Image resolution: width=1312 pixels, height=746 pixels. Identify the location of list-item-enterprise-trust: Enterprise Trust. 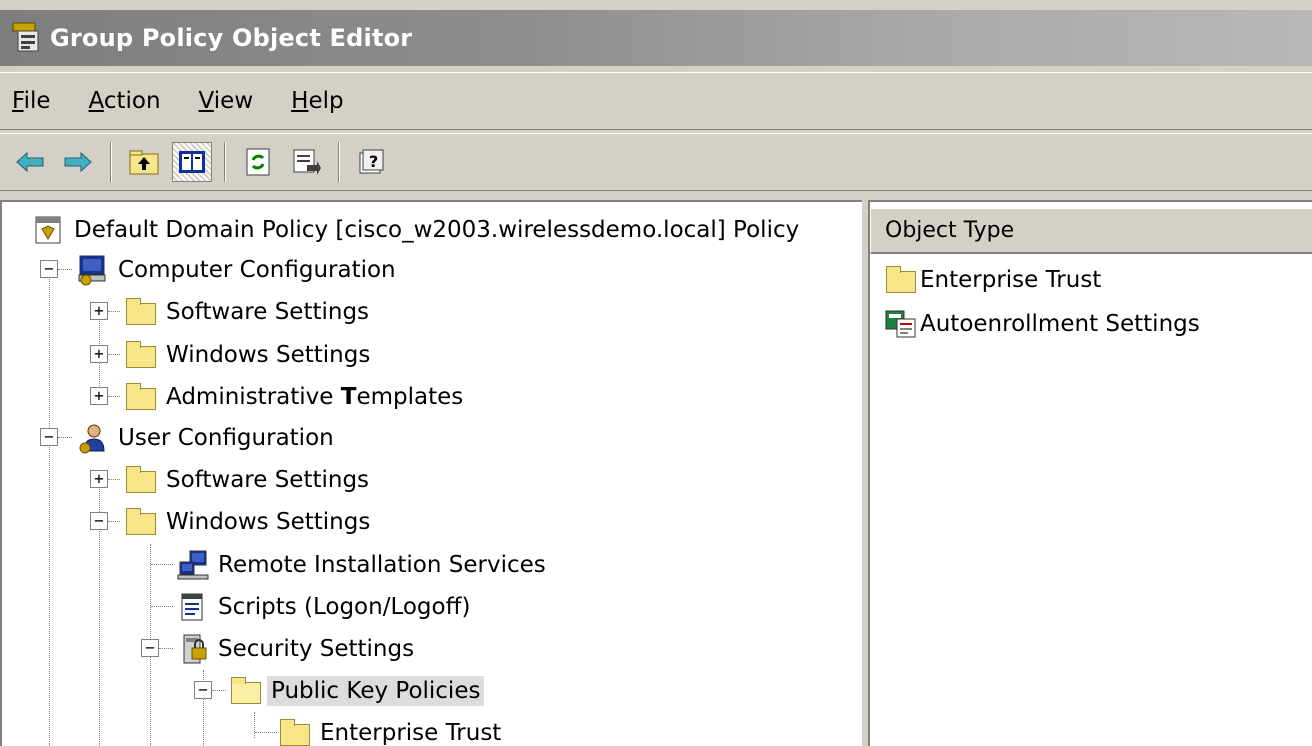
(992, 280).